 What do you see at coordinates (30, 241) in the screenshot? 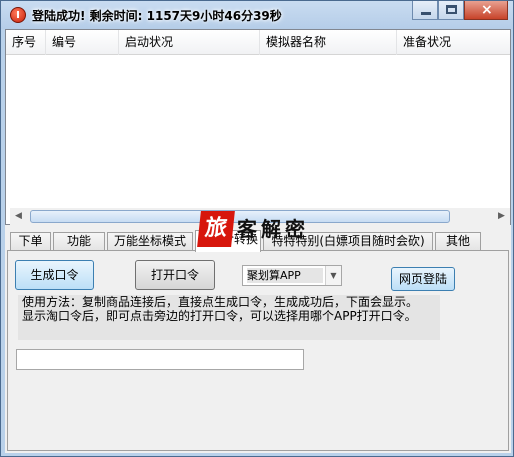
I see `tab-order: 下单` at bounding box center [30, 241].